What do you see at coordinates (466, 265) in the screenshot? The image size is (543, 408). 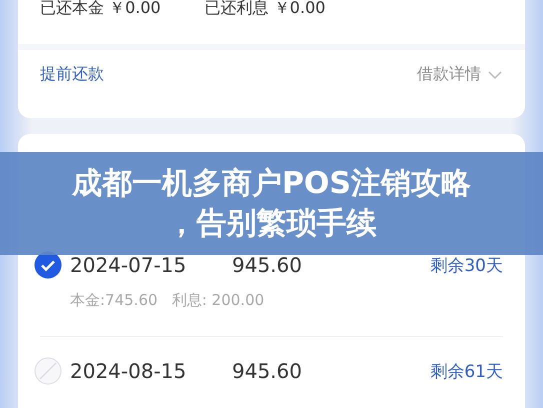 I see `days-remaining: 剩余30天` at bounding box center [466, 265].